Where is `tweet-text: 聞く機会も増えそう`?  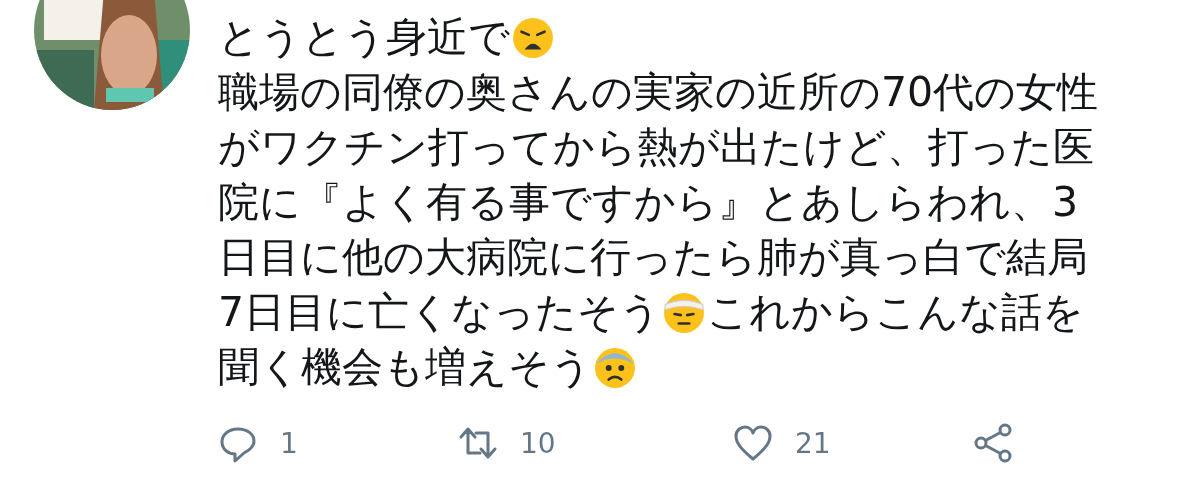
tweet-text: 聞く機会も増えそう is located at coordinates (405, 367).